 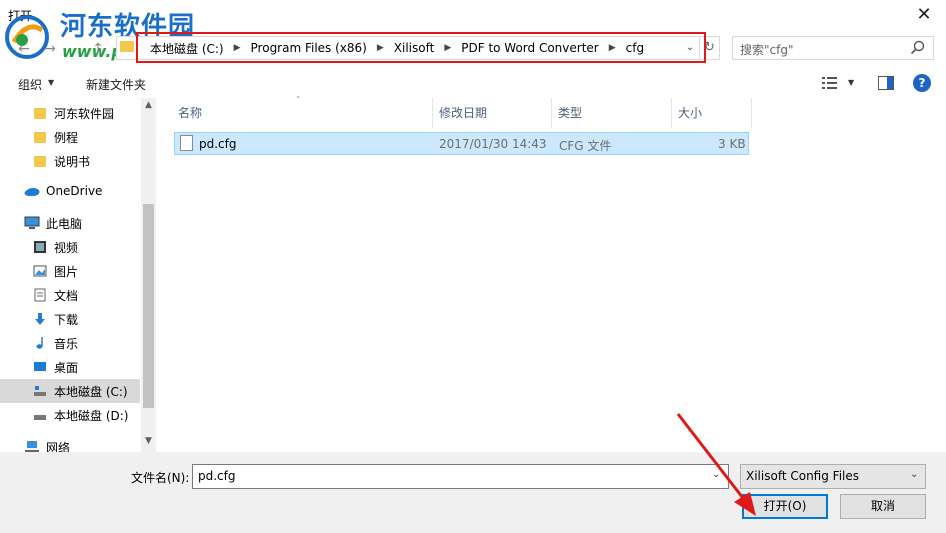 I want to click on download-icon, so click(x=40, y=319).